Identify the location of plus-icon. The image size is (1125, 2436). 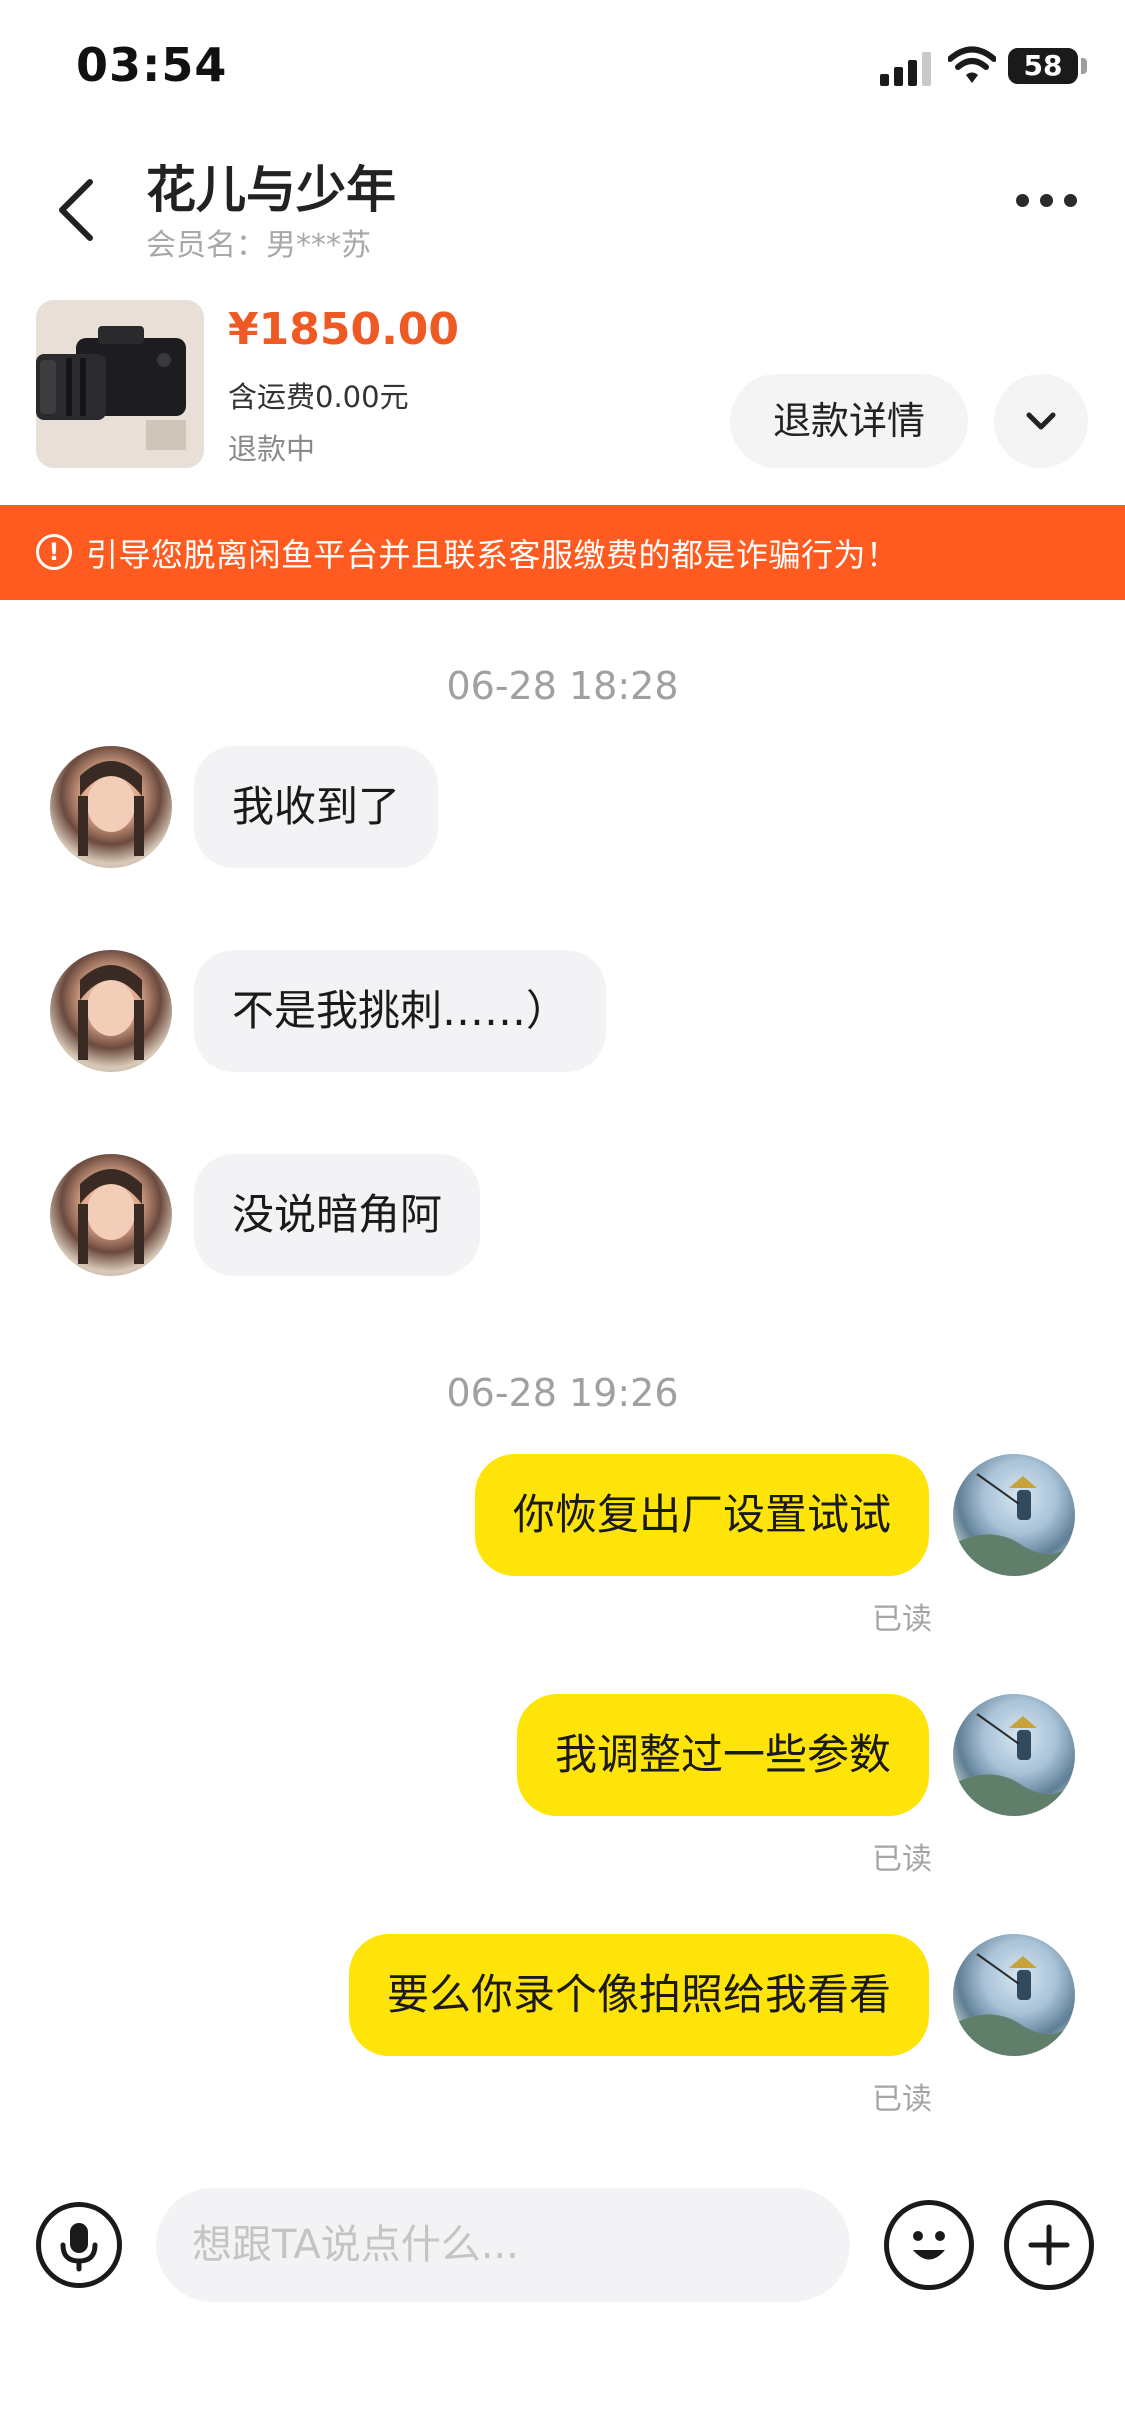
(1049, 2245).